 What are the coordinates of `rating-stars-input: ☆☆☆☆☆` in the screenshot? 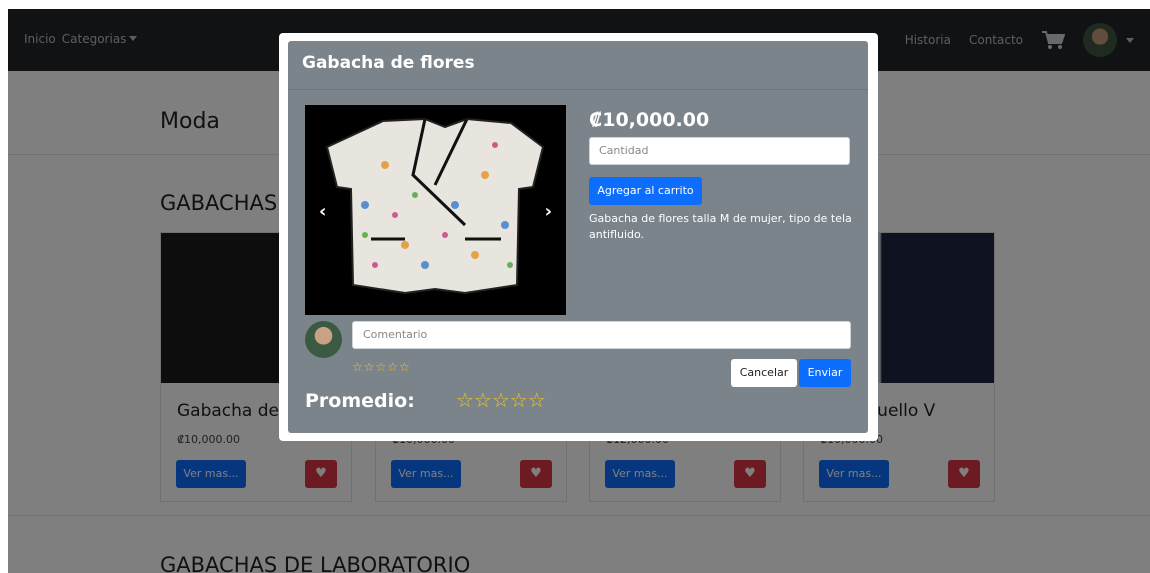 It's located at (381, 367).